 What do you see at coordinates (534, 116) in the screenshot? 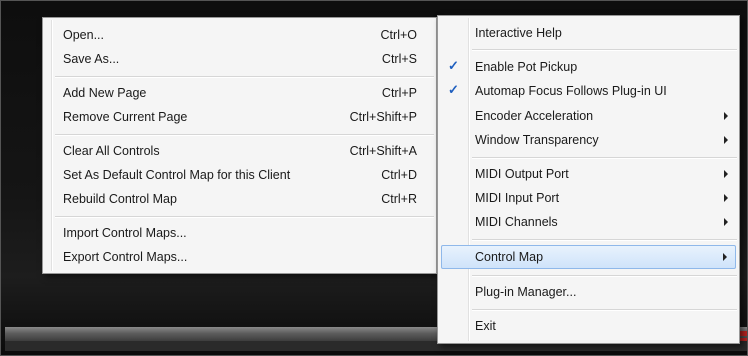
I see `menu-item-label: Encoder Acceleration` at bounding box center [534, 116].